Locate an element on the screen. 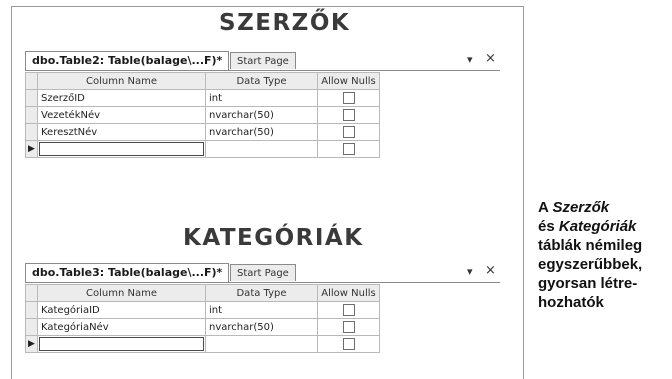 Image resolution: width=672 pixels, height=379 pixels. caption-line: hozhatók is located at coordinates (571, 302).